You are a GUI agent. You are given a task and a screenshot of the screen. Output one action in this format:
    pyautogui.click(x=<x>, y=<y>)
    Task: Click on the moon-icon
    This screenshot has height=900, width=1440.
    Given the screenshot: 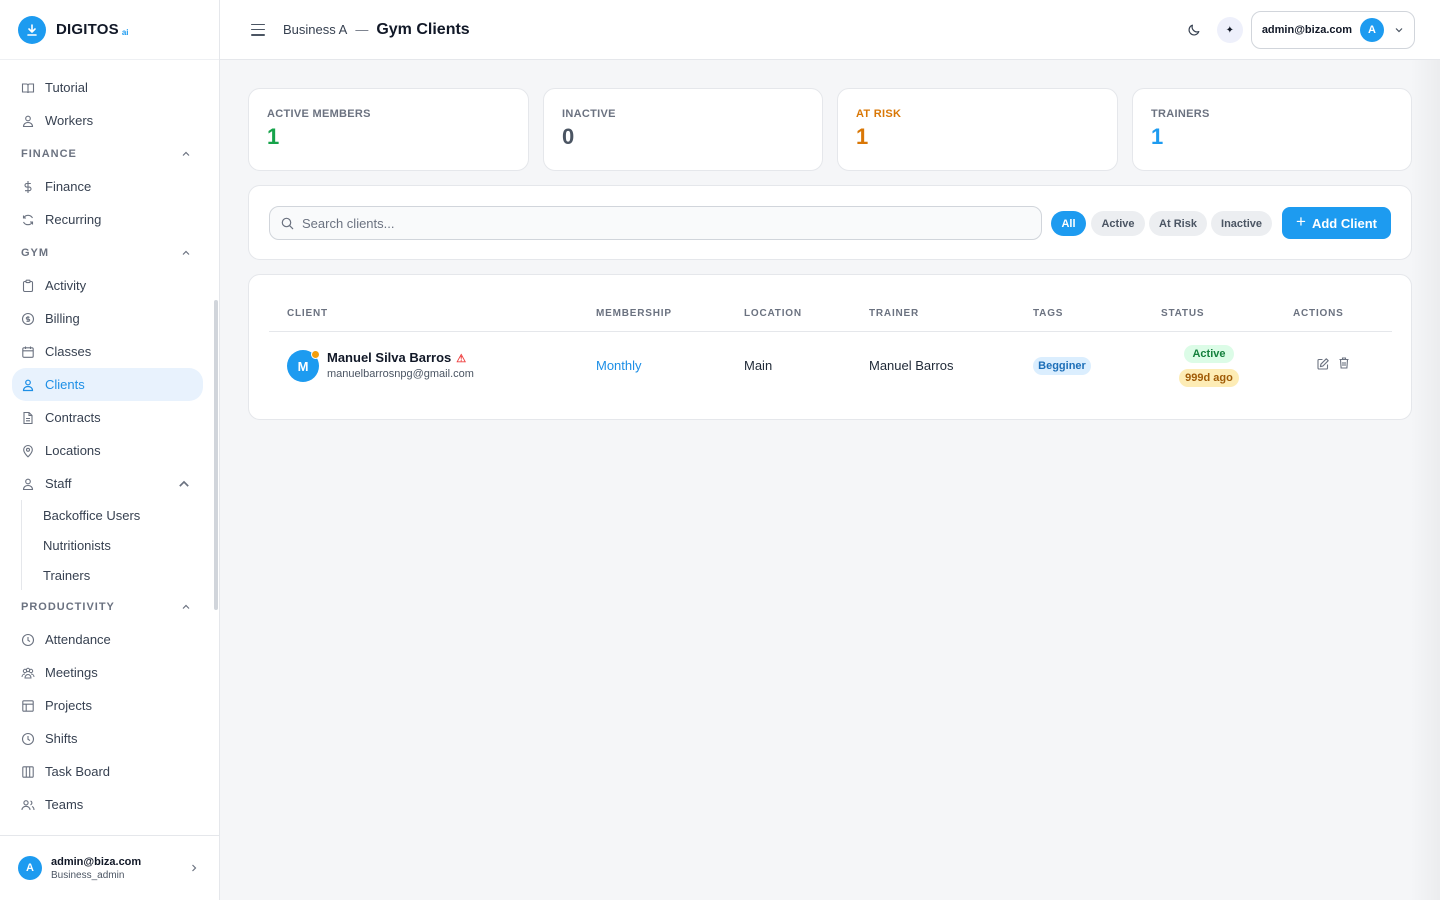 What is the action you would take?
    pyautogui.click(x=1194, y=30)
    